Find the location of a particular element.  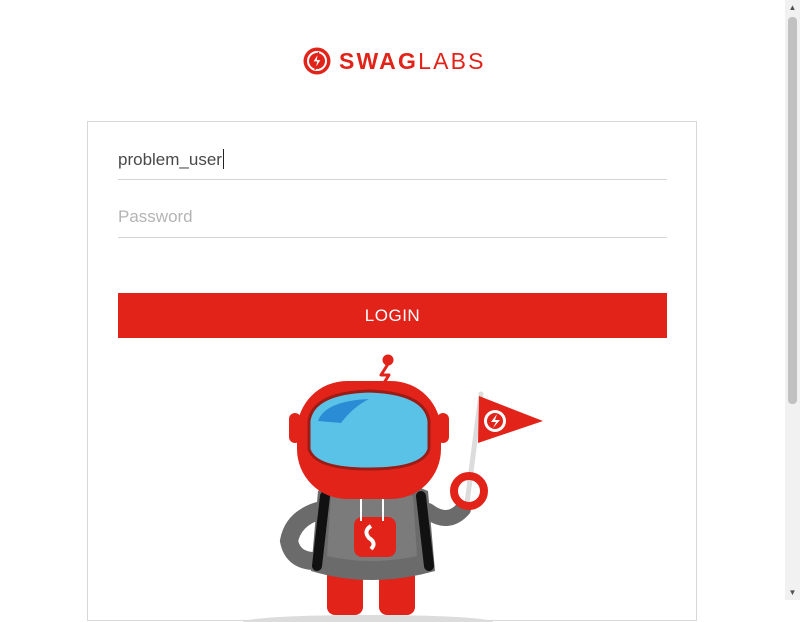

brand-name-light: LABS is located at coordinates (452, 61).